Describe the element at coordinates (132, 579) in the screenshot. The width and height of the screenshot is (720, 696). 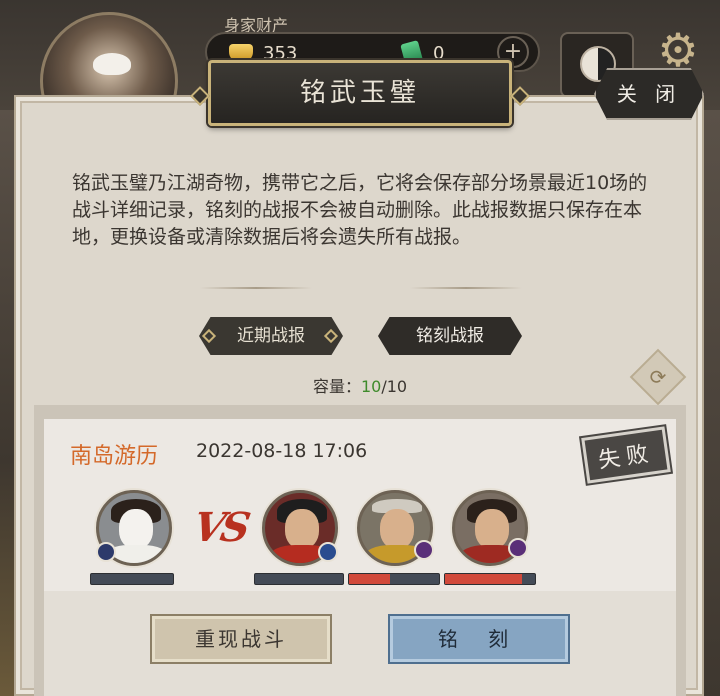
I see `ally-hp-bar` at that location.